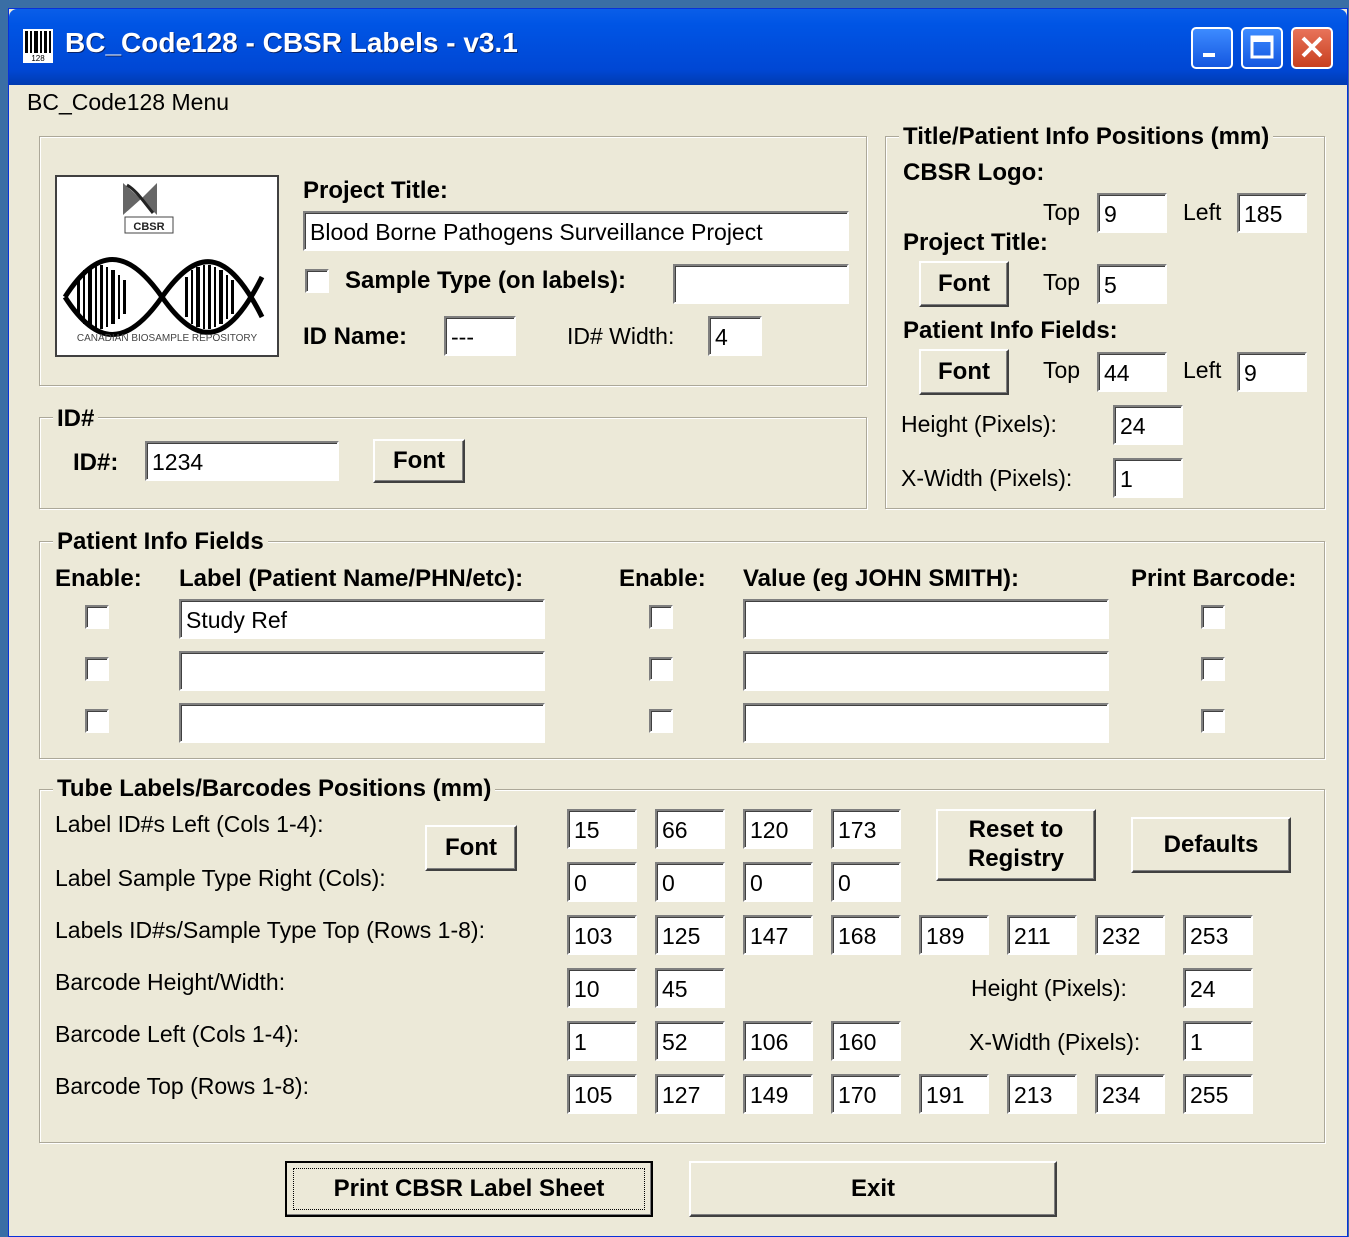 The image size is (1349, 1237). Describe the element at coordinates (735, 336) in the screenshot. I see `id-width-input: 4` at that location.